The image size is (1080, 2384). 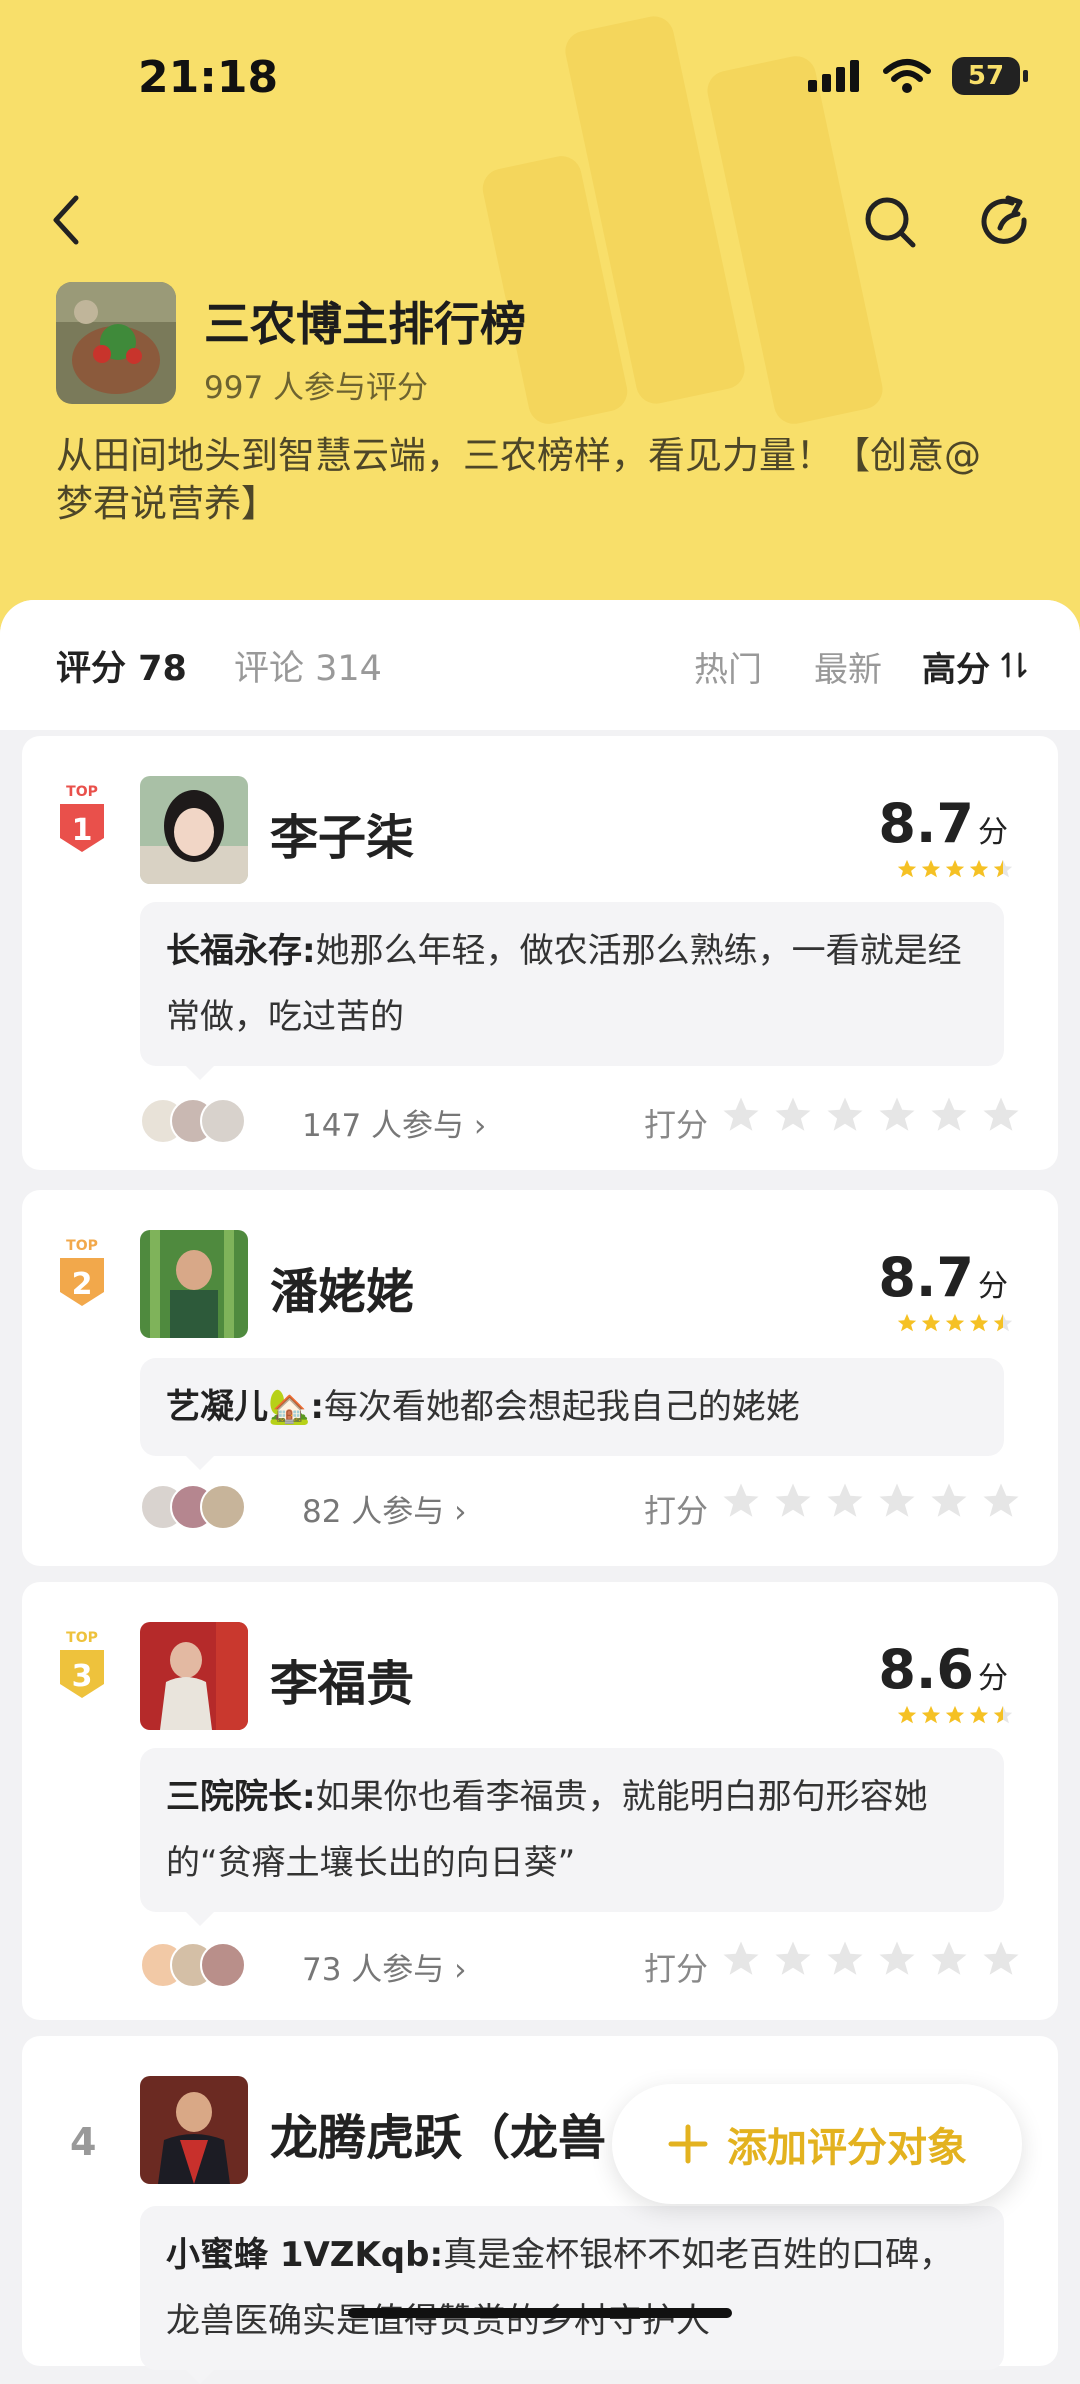 I want to click on blogger-name: 潘姥姥, so click(x=342, y=1287).